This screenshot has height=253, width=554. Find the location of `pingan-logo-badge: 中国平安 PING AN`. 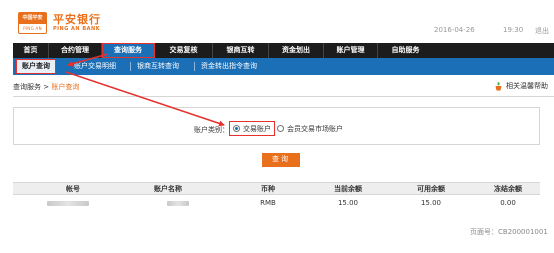

pingan-logo-badge: 中国平安 PING AN is located at coordinates (32, 23).